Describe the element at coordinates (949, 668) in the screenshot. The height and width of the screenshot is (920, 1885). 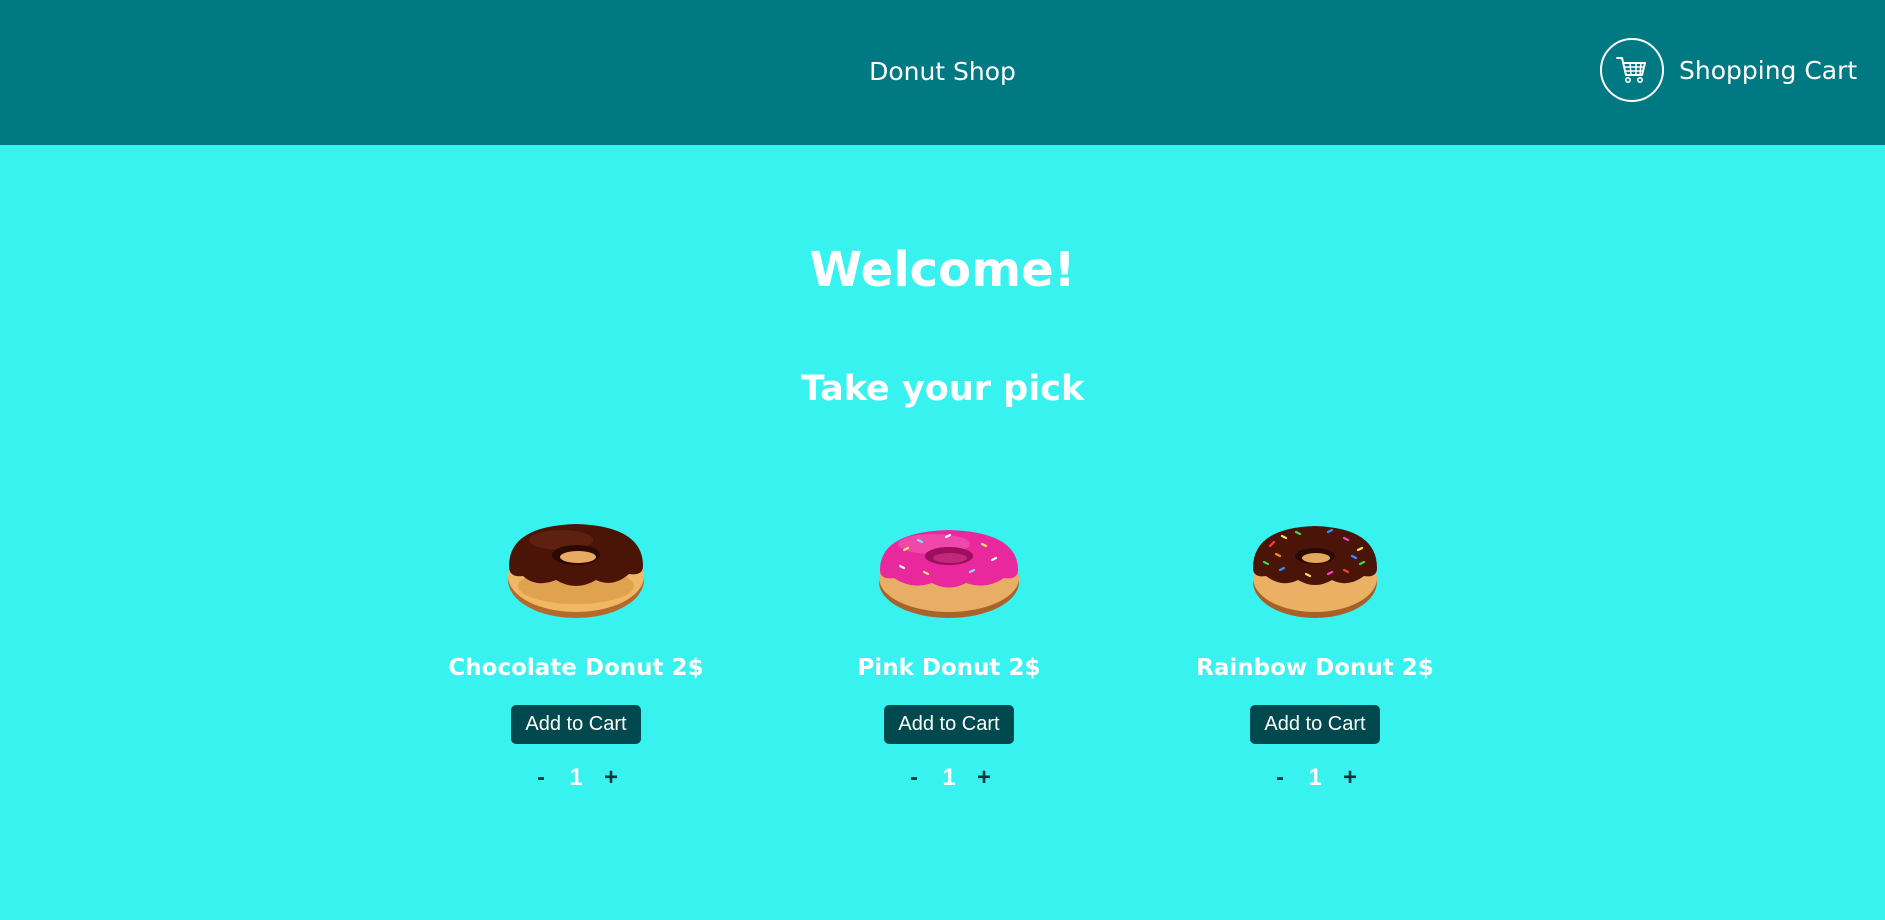
I see `product-name: Pink Donut 2$` at that location.